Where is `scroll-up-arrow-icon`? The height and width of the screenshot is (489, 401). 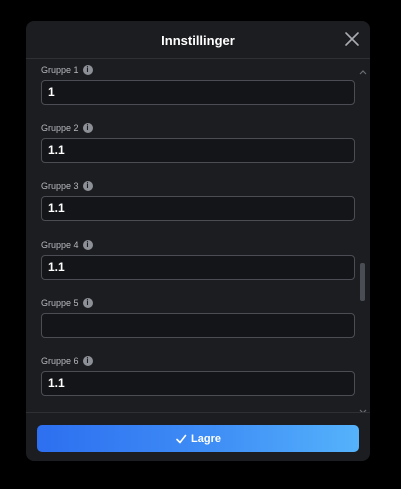 scroll-up-arrow-icon is located at coordinates (363, 68).